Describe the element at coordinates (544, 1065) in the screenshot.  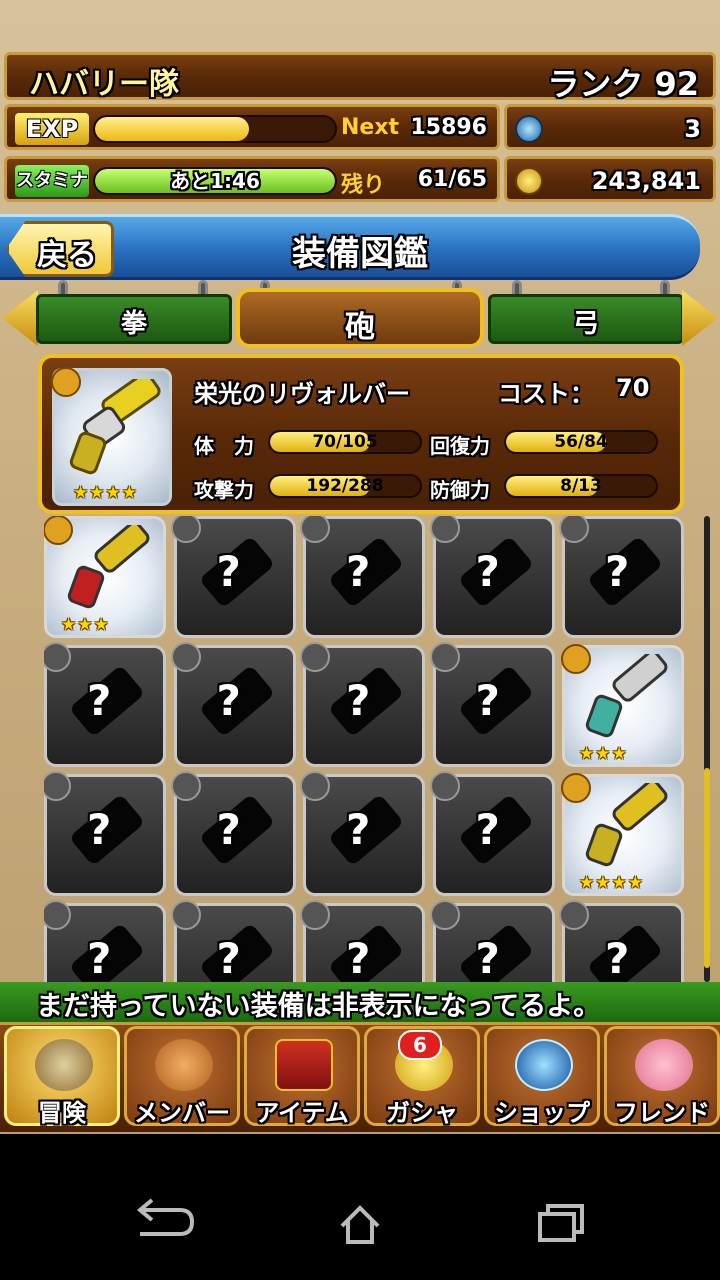
I see `crystal-orb-icon` at that location.